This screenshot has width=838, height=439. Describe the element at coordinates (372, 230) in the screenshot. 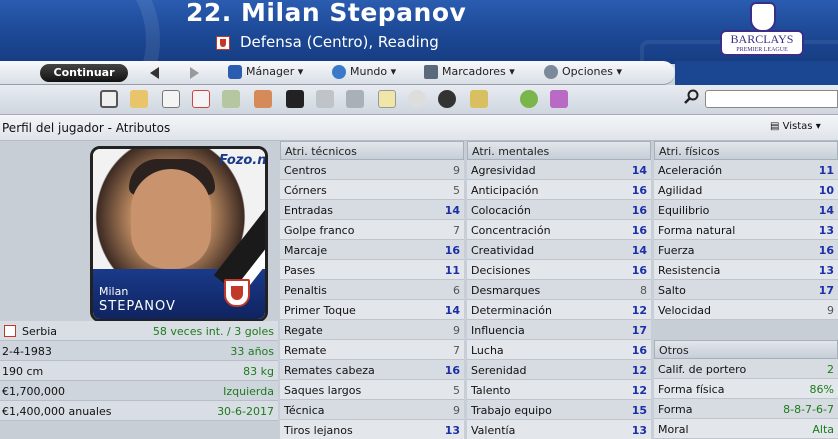

I see `technical-attribute-row: Golpe franco 7` at that location.